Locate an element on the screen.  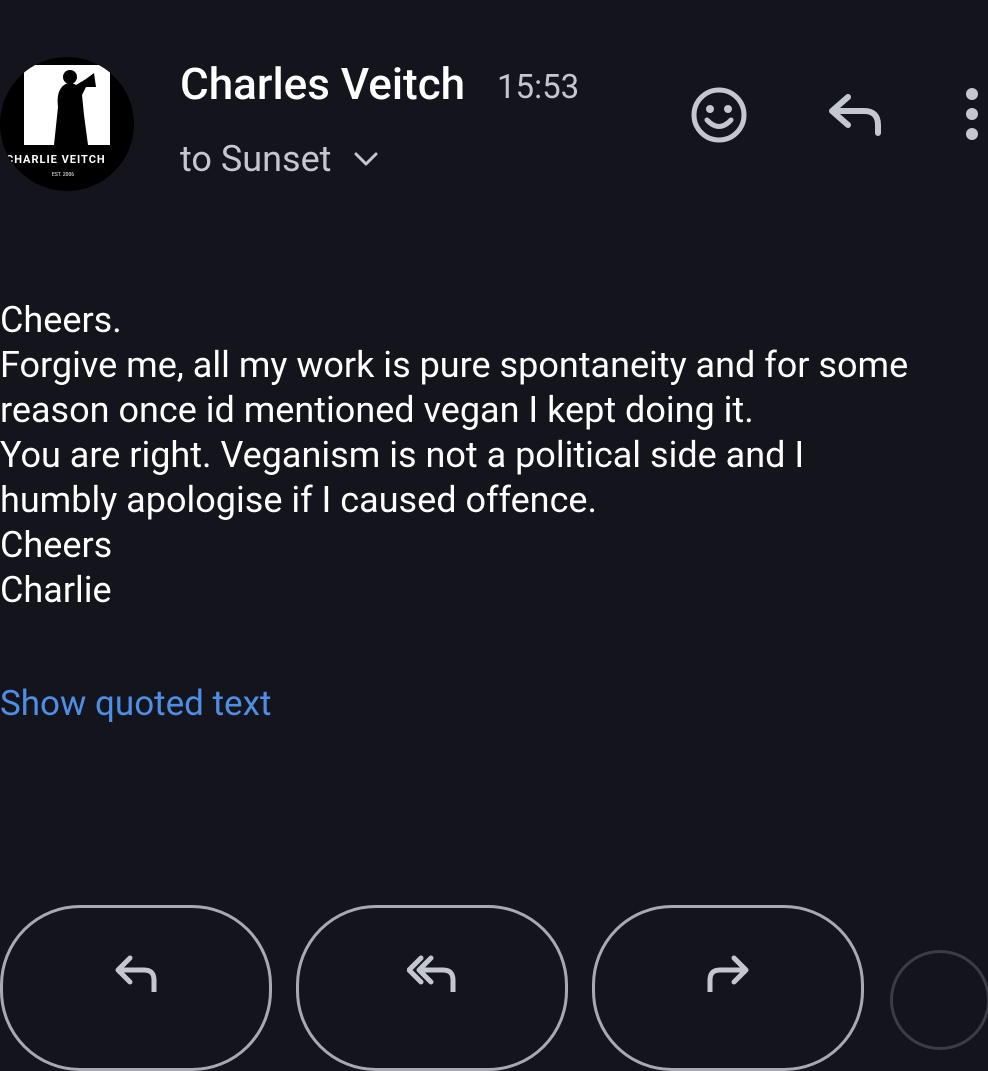
body-line: Cheers is located at coordinates (56, 545).